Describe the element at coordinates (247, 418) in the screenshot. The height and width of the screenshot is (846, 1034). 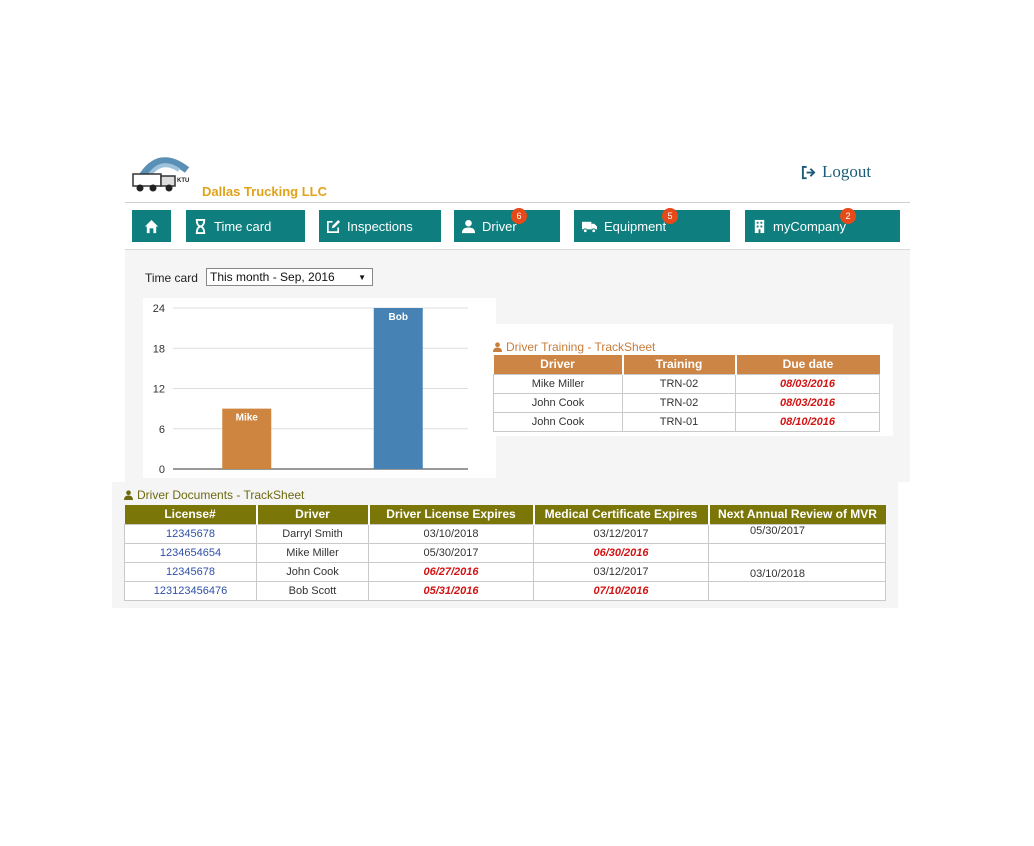
I see `bar-data-label: Mike` at that location.